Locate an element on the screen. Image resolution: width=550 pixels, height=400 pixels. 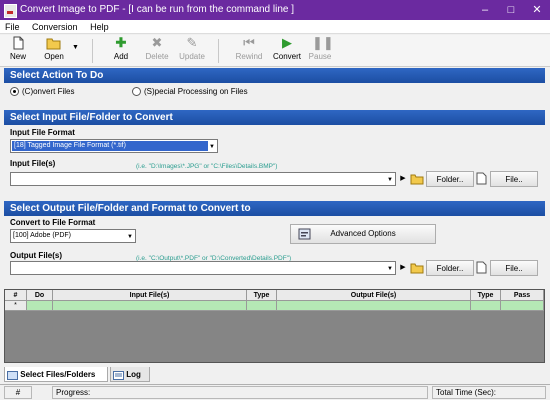
tab-log: Log is located at coordinates (130, 374).